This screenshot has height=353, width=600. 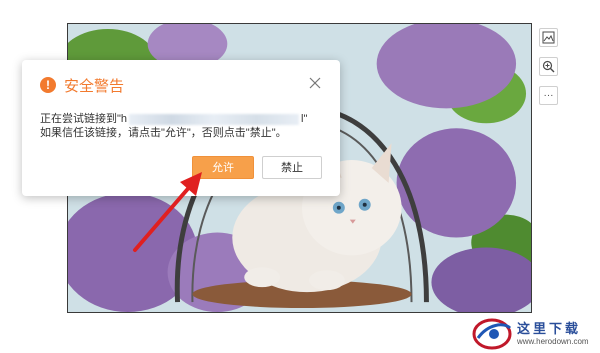 I want to click on close-icon, so click(x=315, y=83).